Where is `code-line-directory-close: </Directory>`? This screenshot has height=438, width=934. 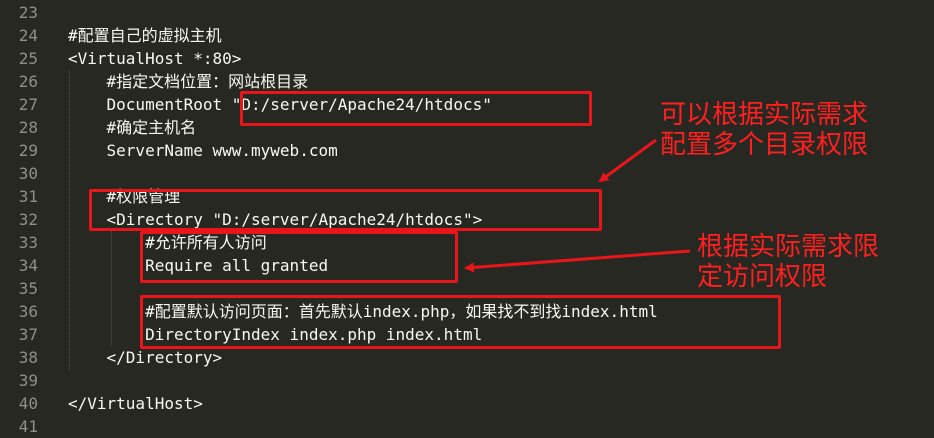
code-line-directory-close: </Directory> is located at coordinates (145, 357).